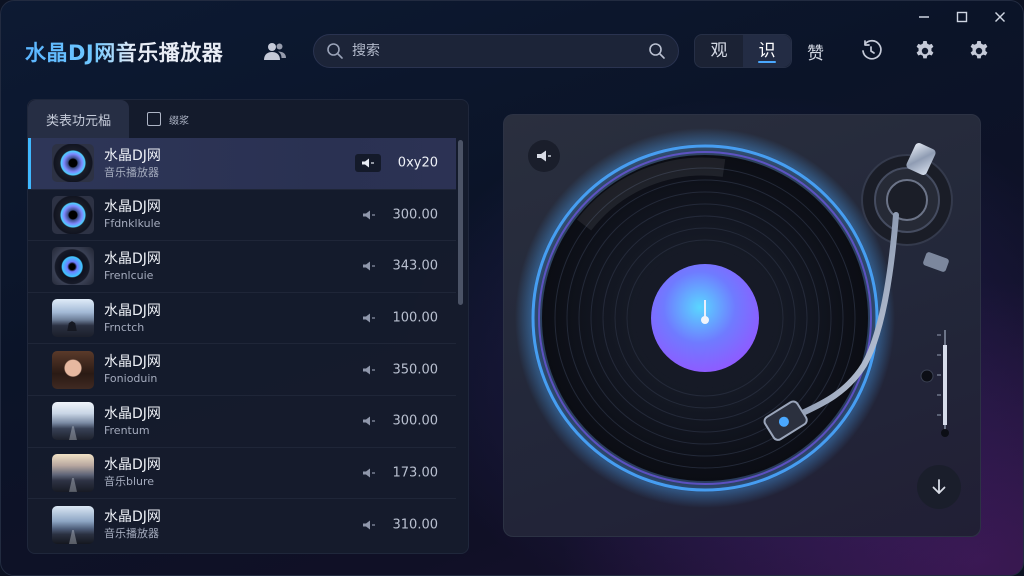 This screenshot has height=576, width=1024. I want to click on track-row: 水晶DJ网 音乐播放器 0xy20, so click(242, 164).